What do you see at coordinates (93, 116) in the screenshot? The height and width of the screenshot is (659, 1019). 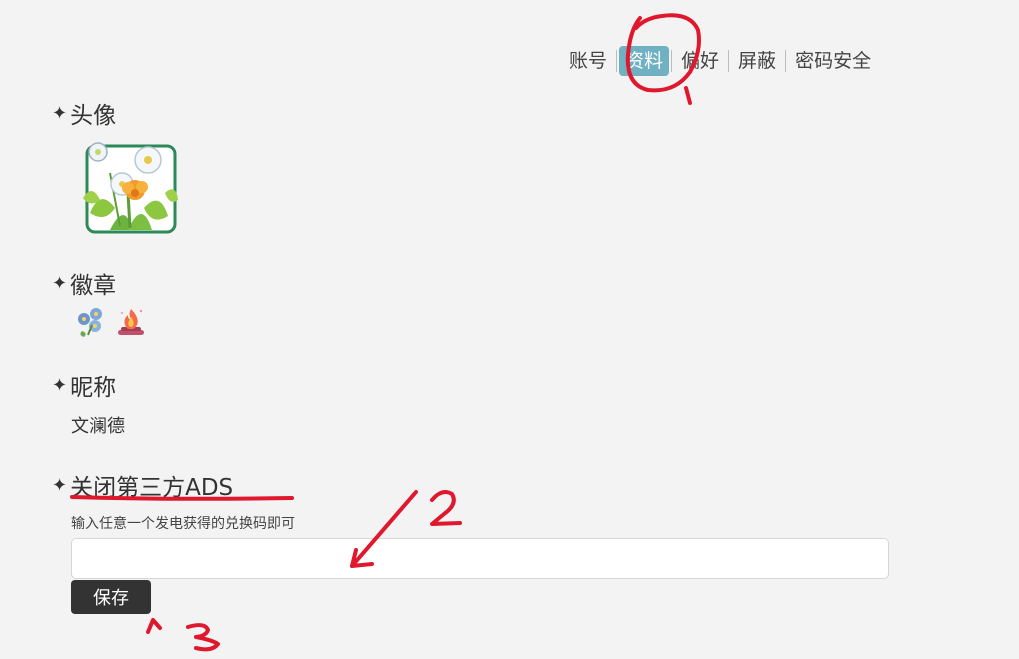 I see `avatar-section-title: 头像` at bounding box center [93, 116].